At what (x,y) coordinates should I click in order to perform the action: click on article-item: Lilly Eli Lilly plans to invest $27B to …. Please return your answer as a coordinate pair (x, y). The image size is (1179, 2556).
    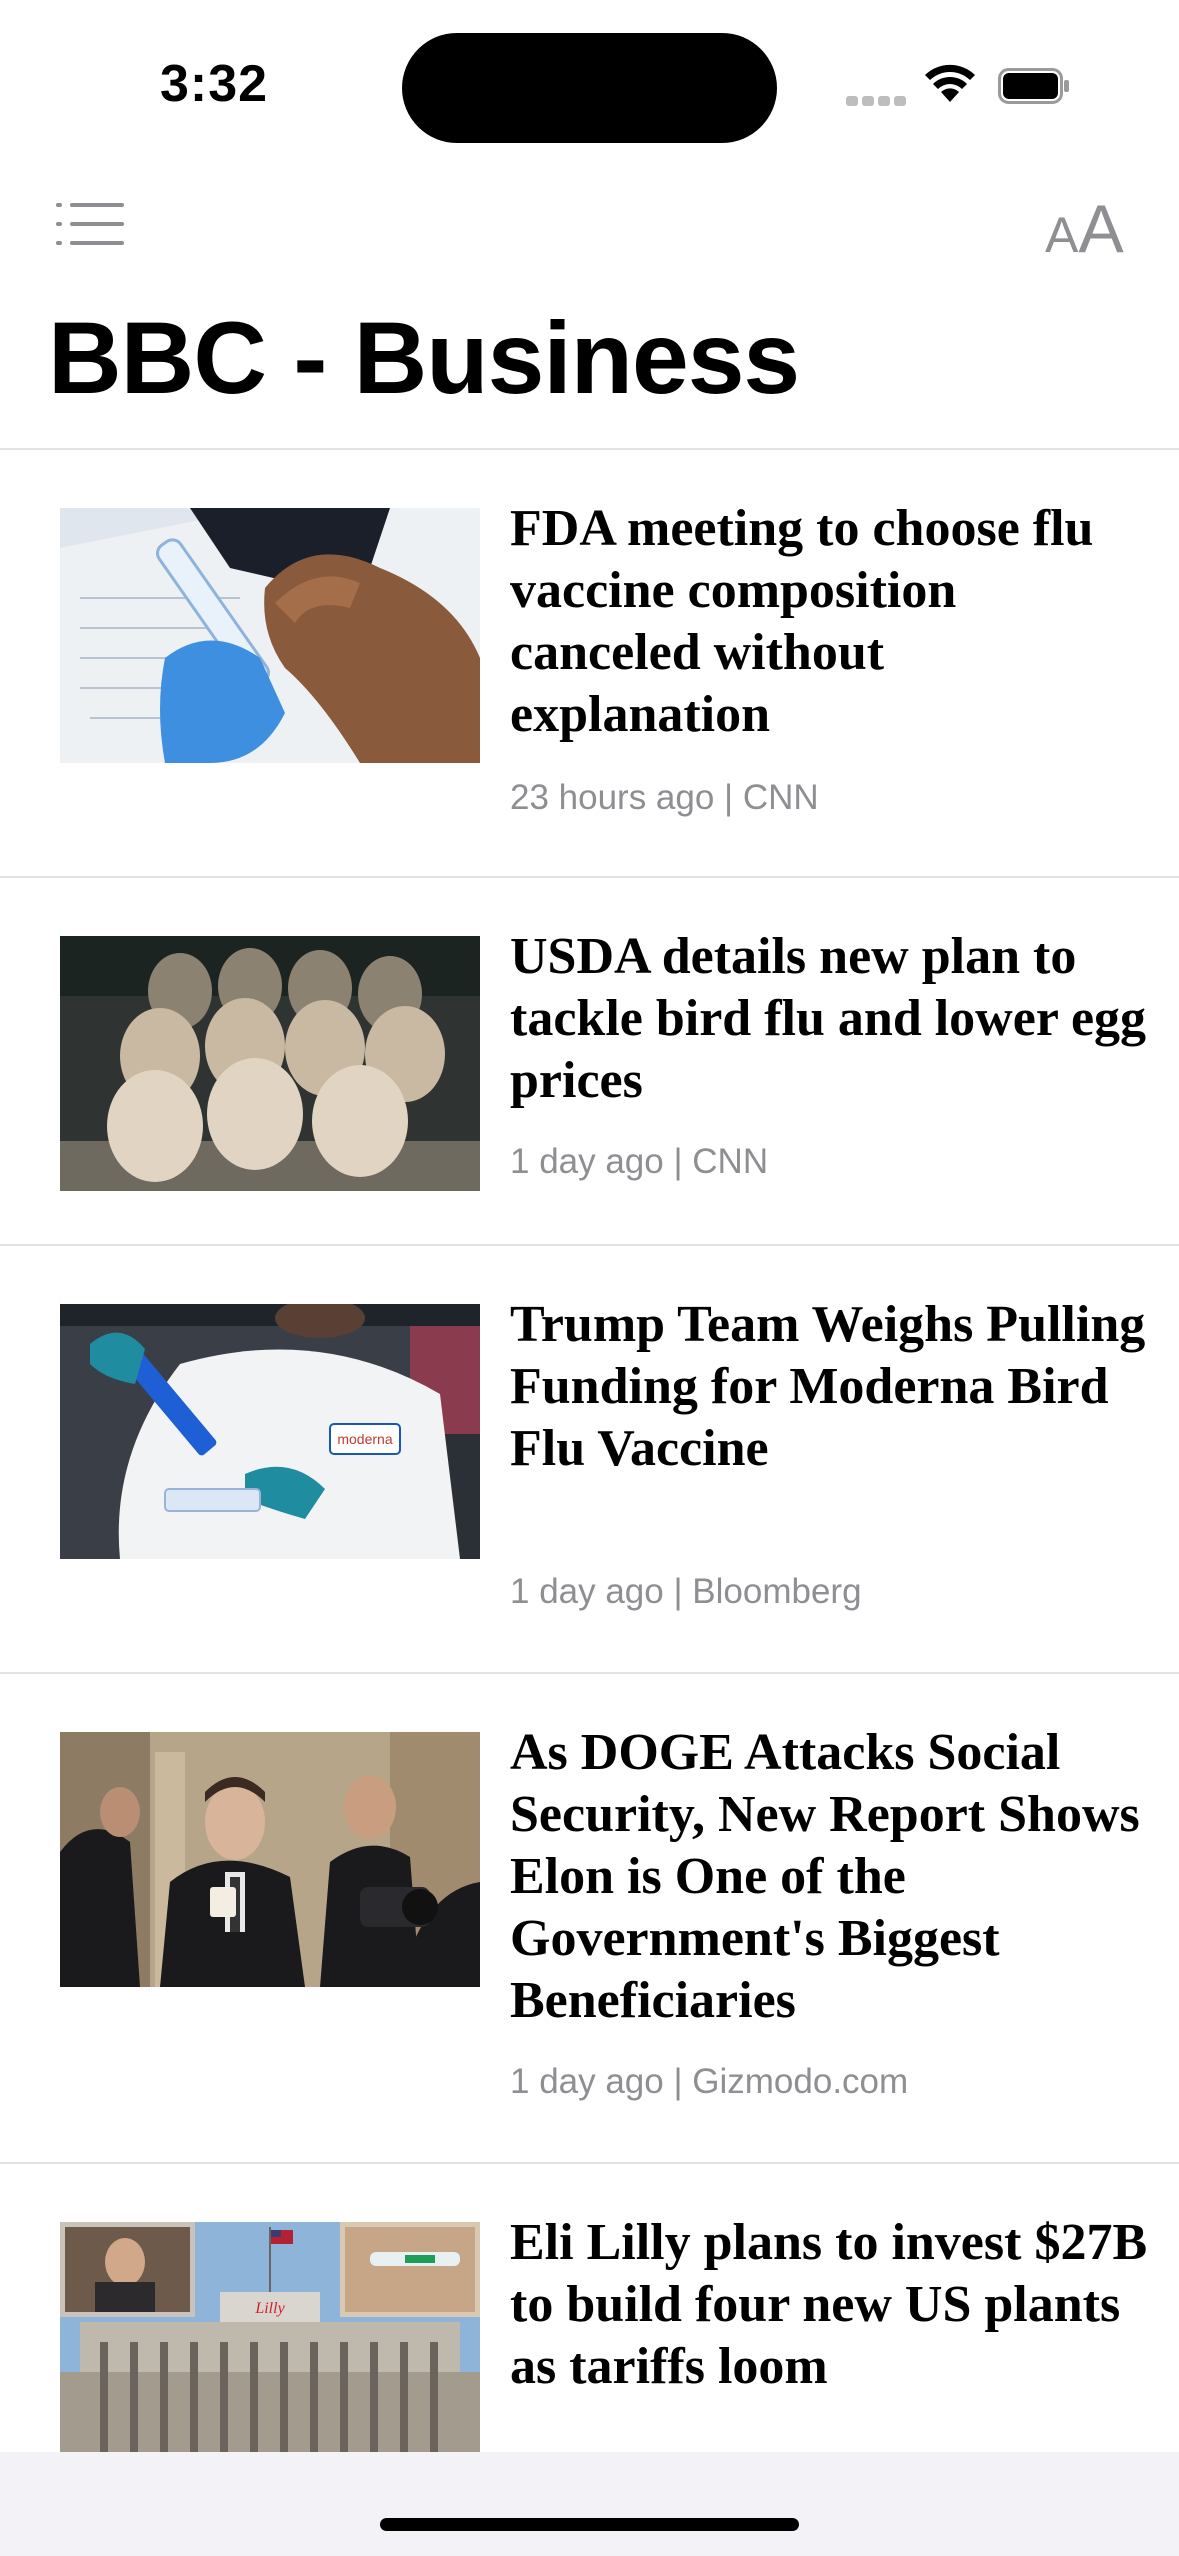
    Looking at the image, I should click on (589, 2308).